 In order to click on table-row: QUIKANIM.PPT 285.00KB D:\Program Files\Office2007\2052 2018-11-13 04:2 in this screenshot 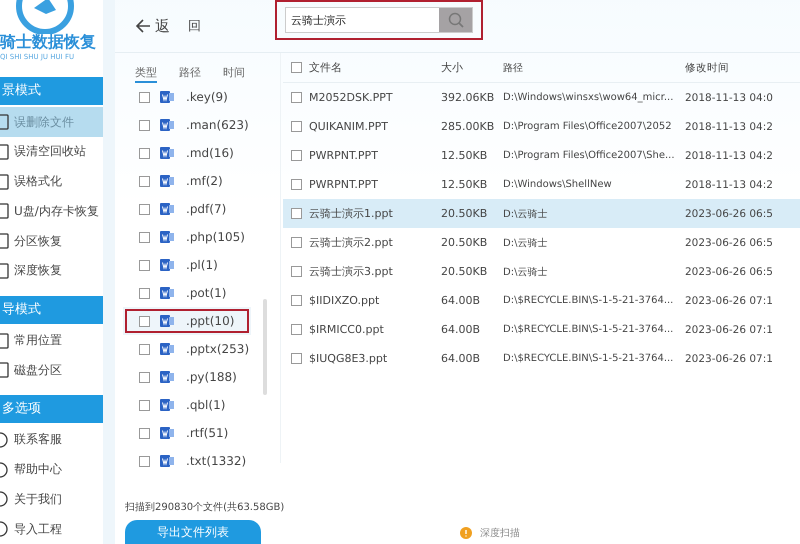, I will do `click(541, 126)`.